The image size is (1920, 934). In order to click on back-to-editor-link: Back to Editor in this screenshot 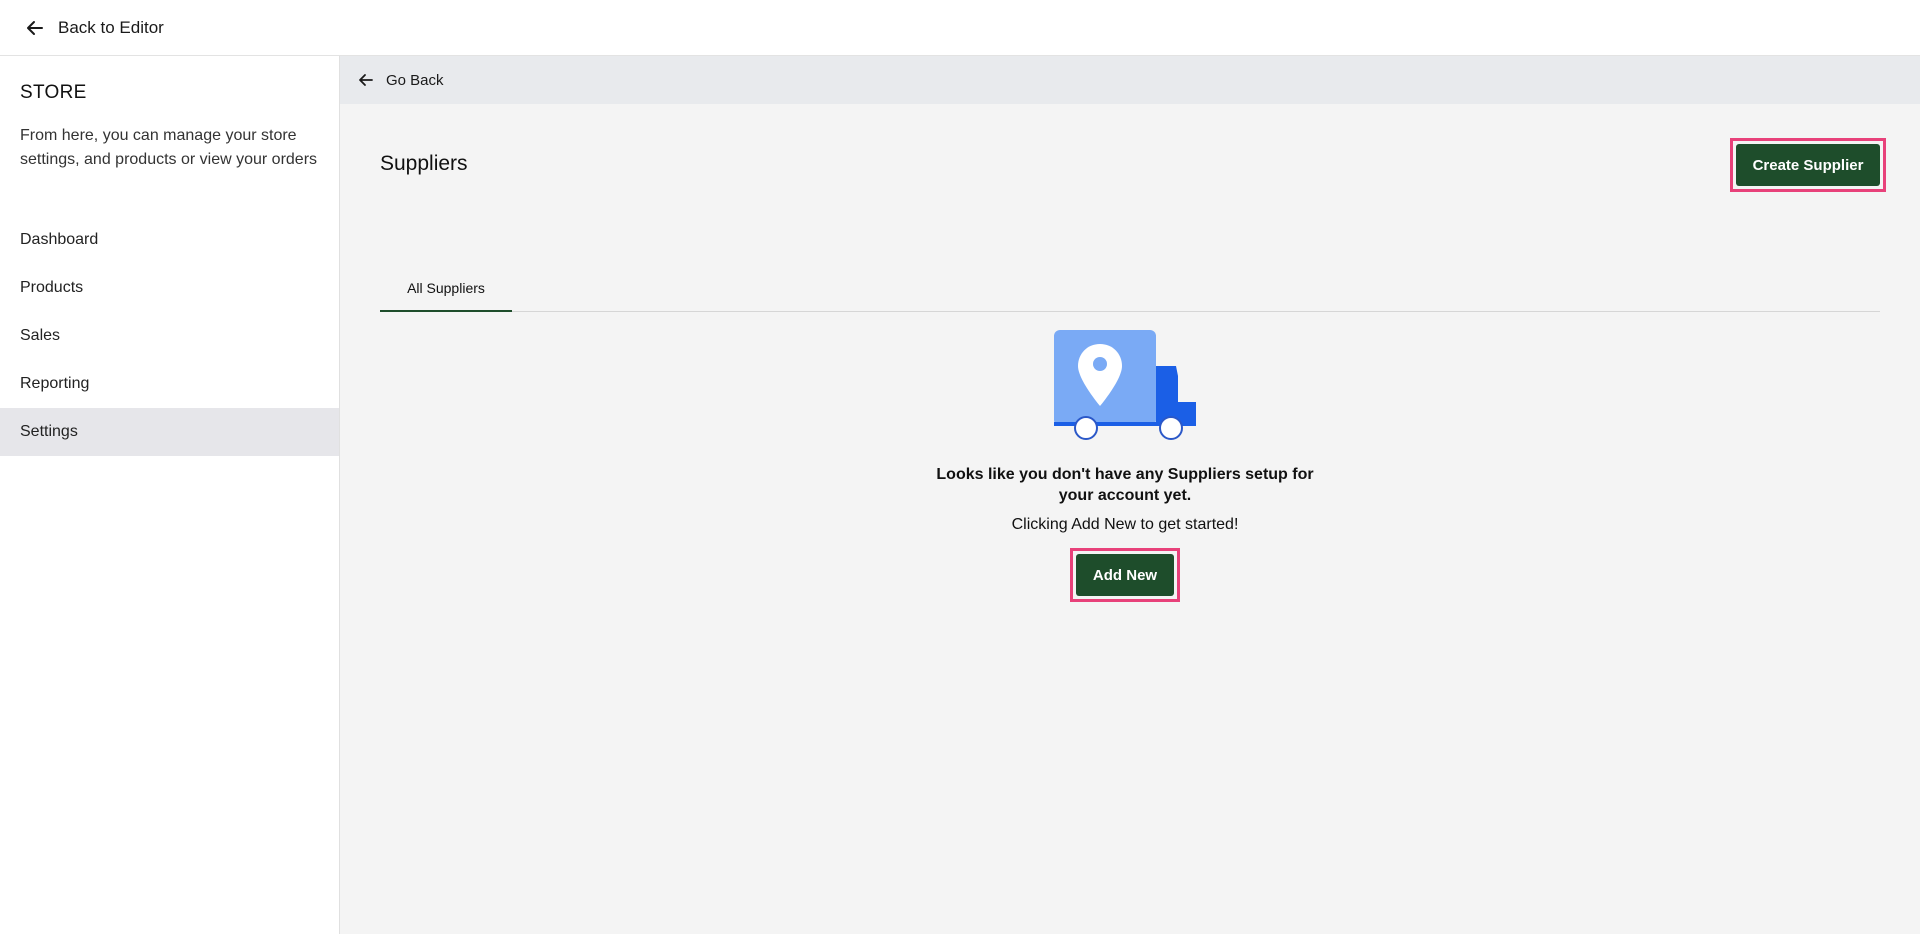, I will do `click(95, 28)`.